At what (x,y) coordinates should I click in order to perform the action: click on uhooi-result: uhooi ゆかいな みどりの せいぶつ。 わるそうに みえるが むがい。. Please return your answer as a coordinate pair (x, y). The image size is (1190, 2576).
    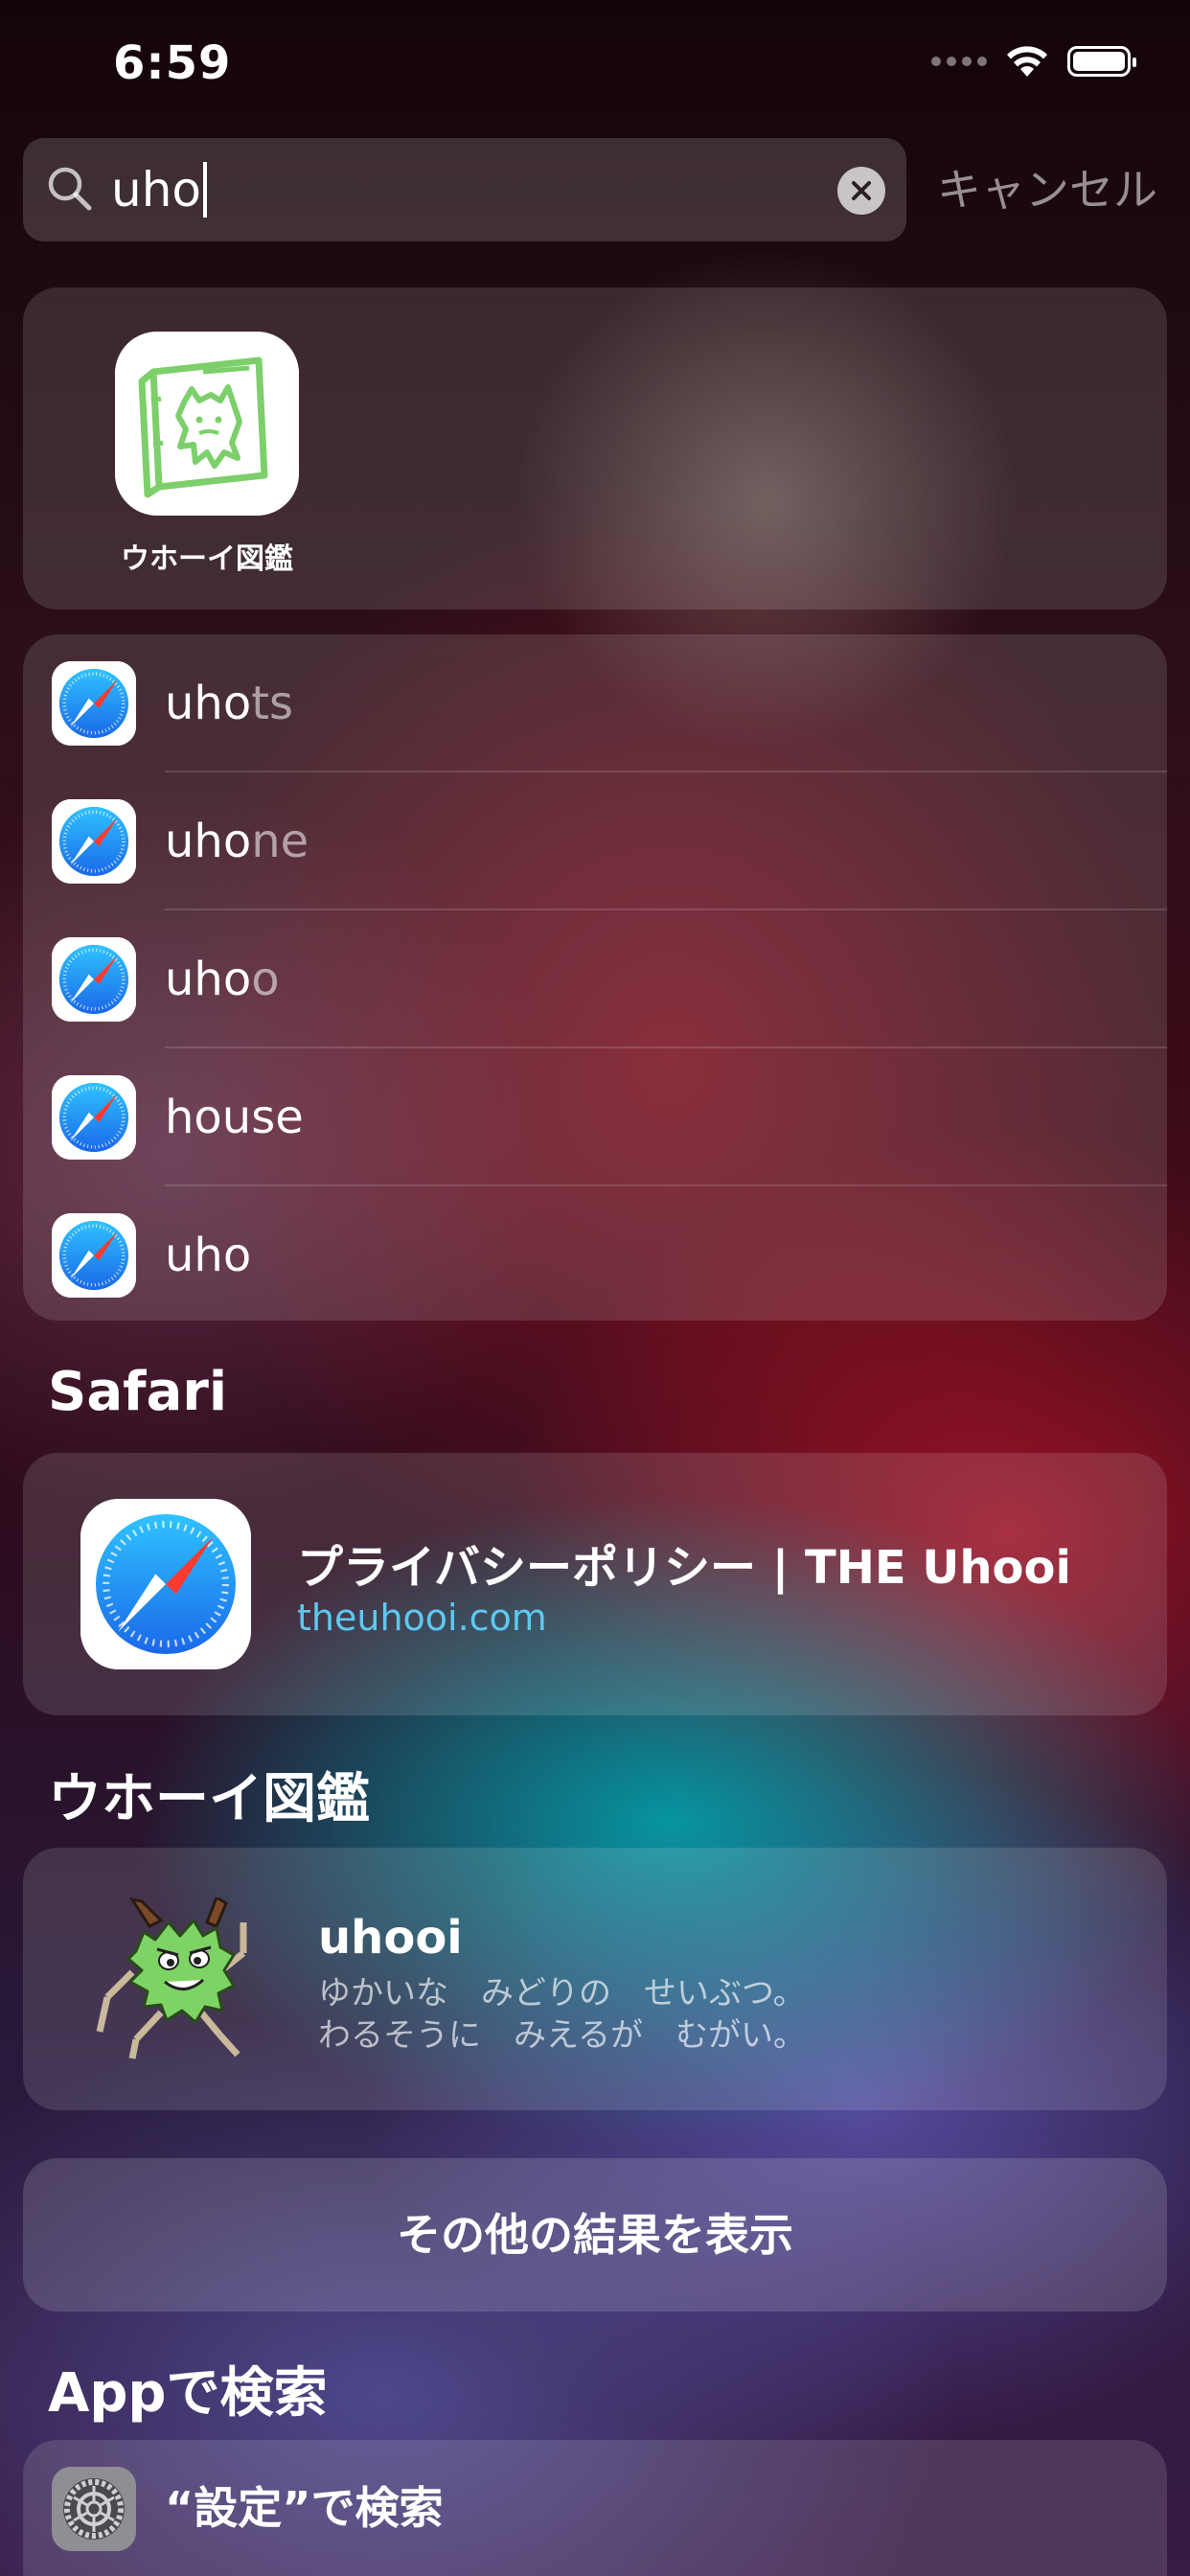
    Looking at the image, I should click on (595, 1979).